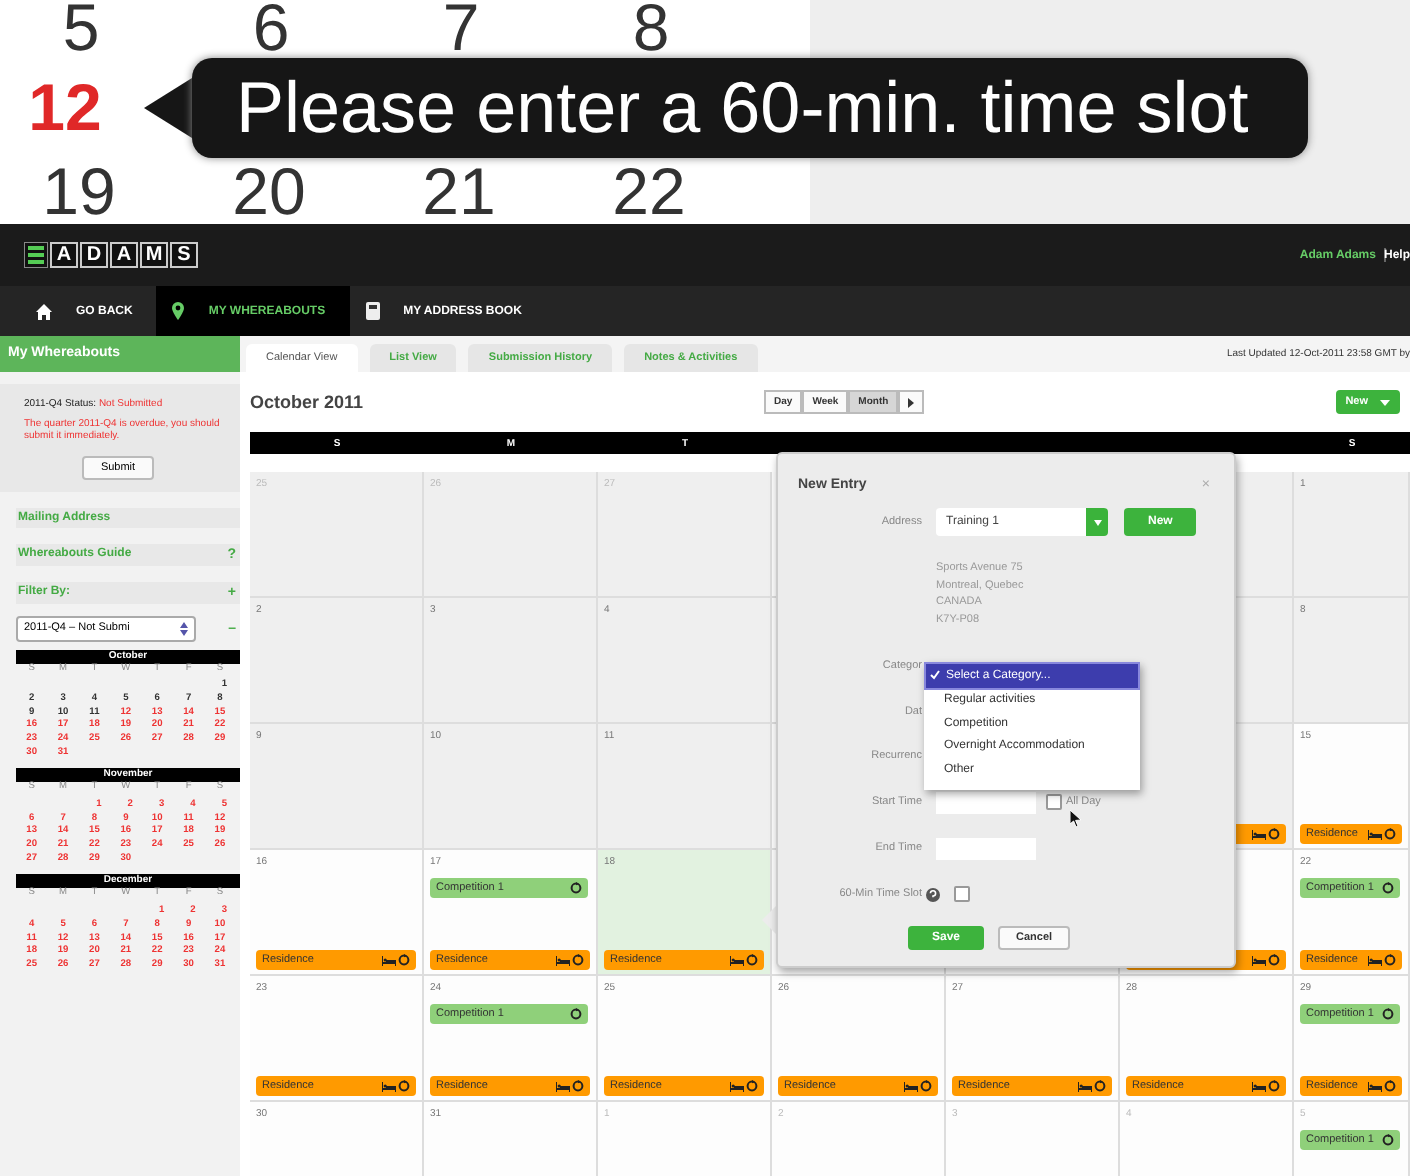 This screenshot has height=1176, width=1410. What do you see at coordinates (36, 255) in the screenshot?
I see `logo-icon` at bounding box center [36, 255].